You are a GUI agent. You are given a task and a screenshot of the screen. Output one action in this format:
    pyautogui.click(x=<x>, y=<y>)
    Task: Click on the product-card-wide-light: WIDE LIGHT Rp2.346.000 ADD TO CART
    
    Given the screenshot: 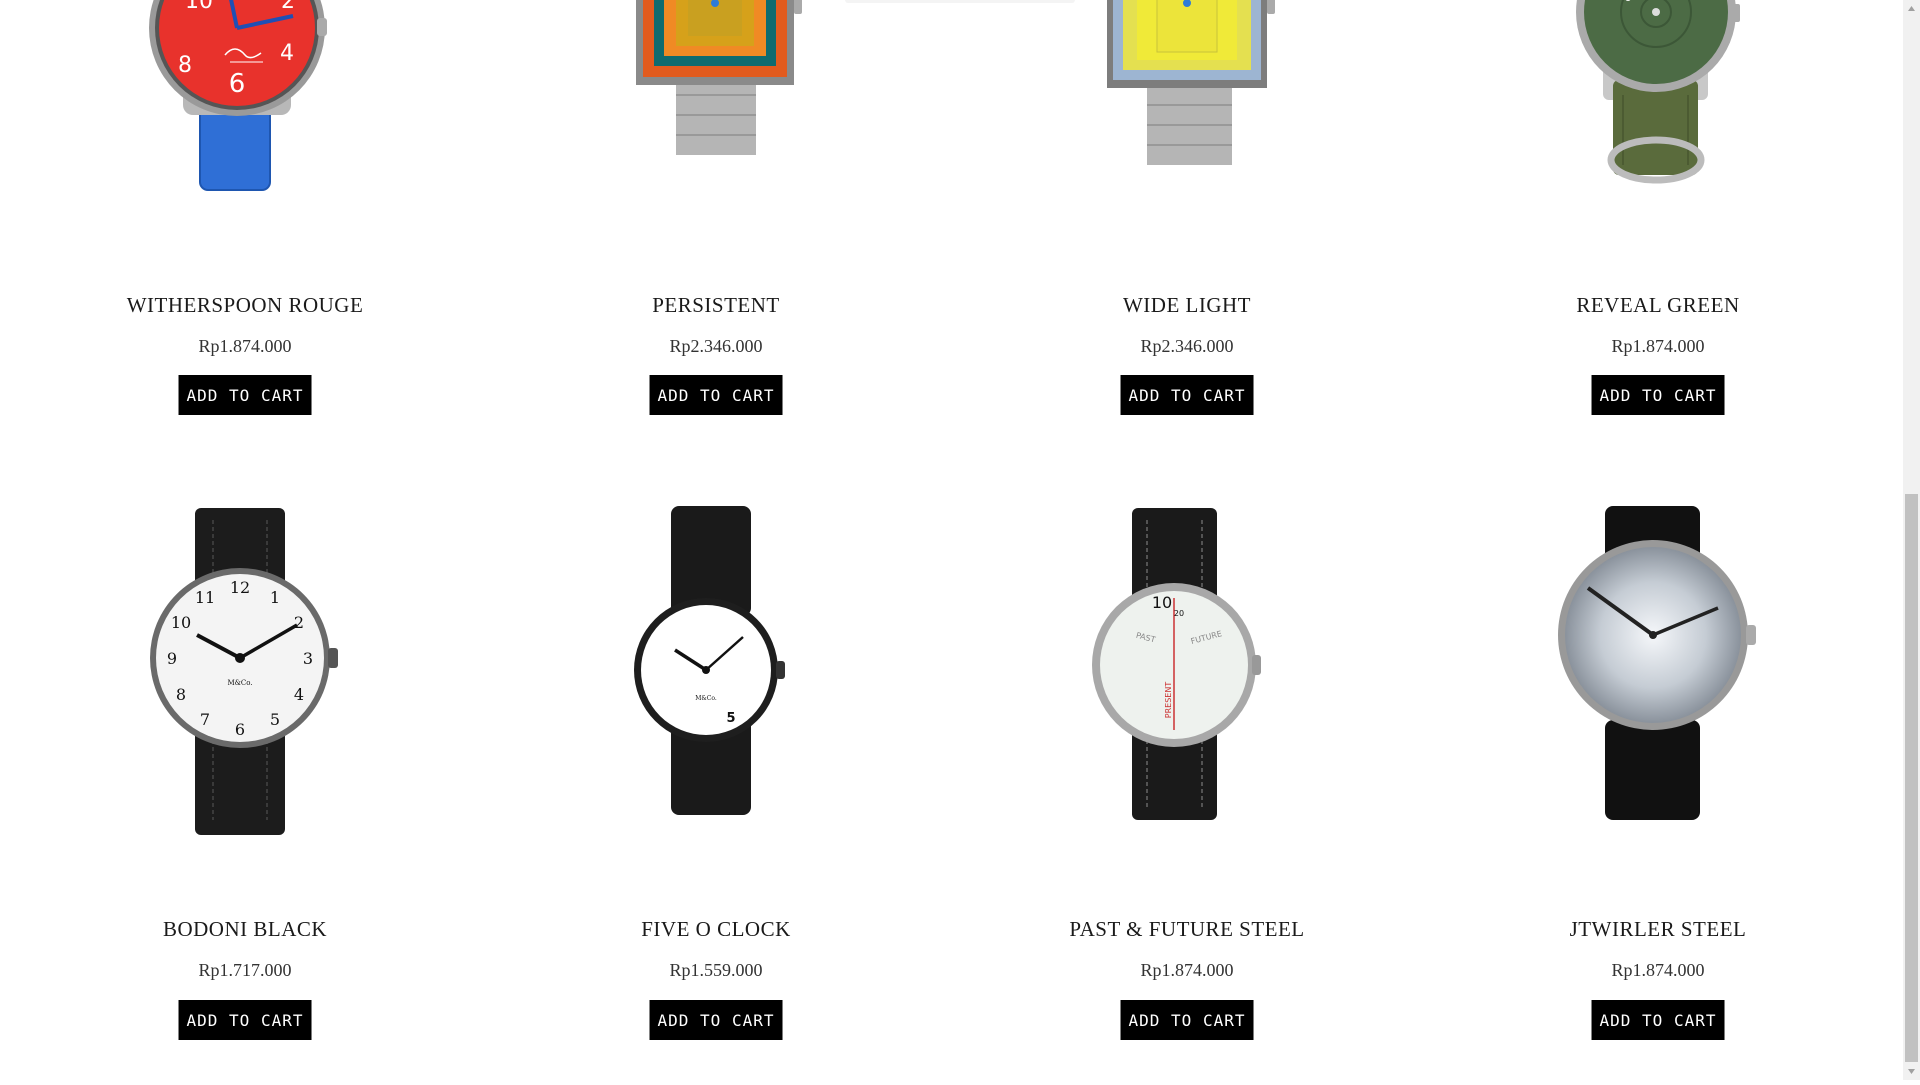 What is the action you would take?
    pyautogui.click(x=1187, y=210)
    